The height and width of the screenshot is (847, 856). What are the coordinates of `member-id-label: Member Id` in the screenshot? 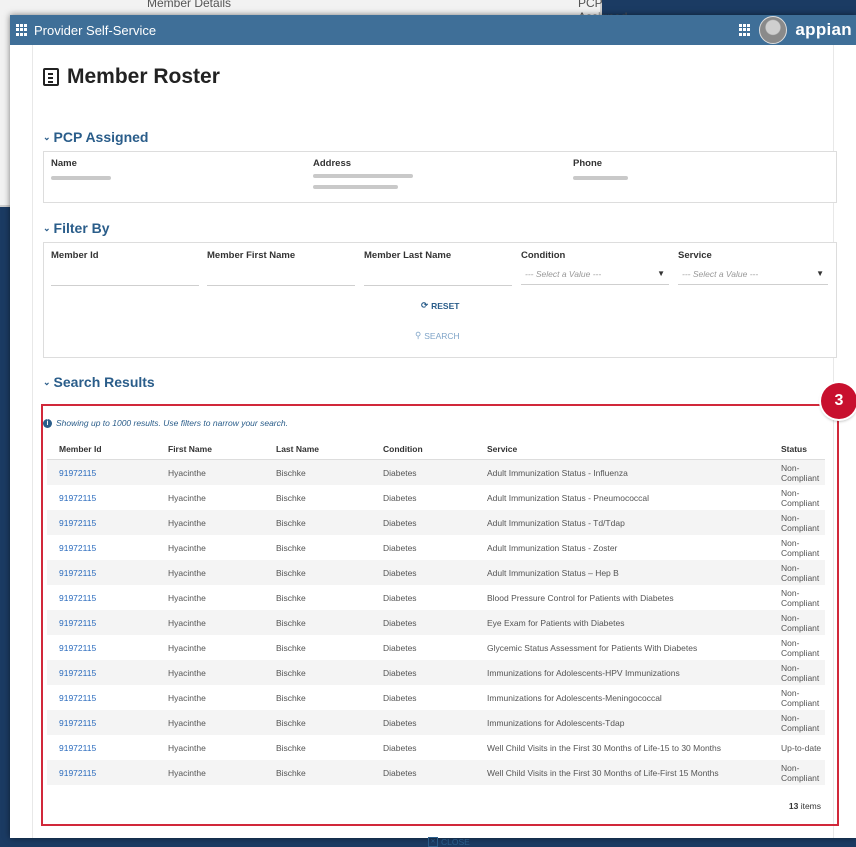 It's located at (75, 255).